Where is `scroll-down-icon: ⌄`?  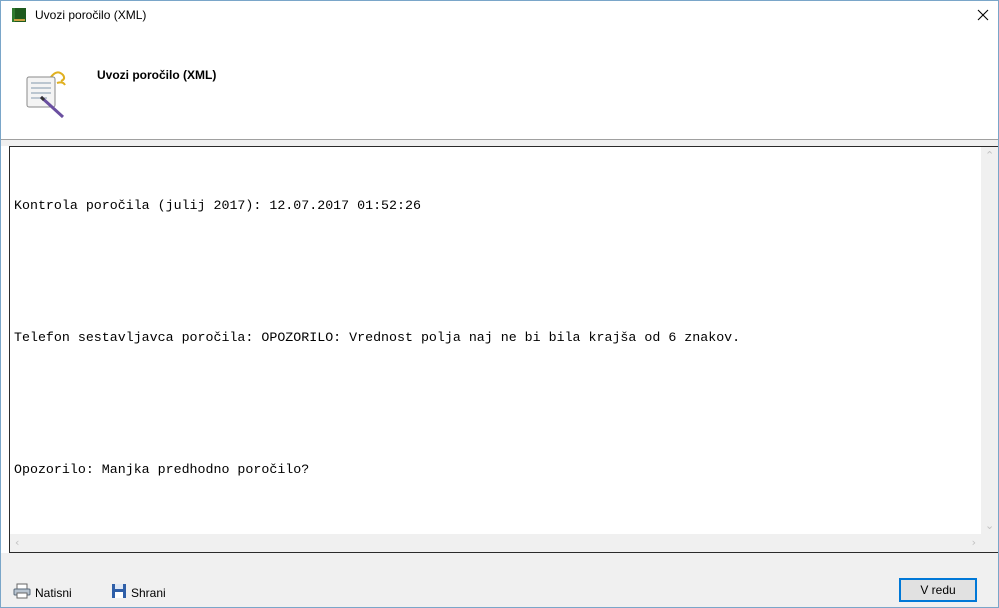
scroll-down-icon: ⌄ is located at coordinates (989, 525).